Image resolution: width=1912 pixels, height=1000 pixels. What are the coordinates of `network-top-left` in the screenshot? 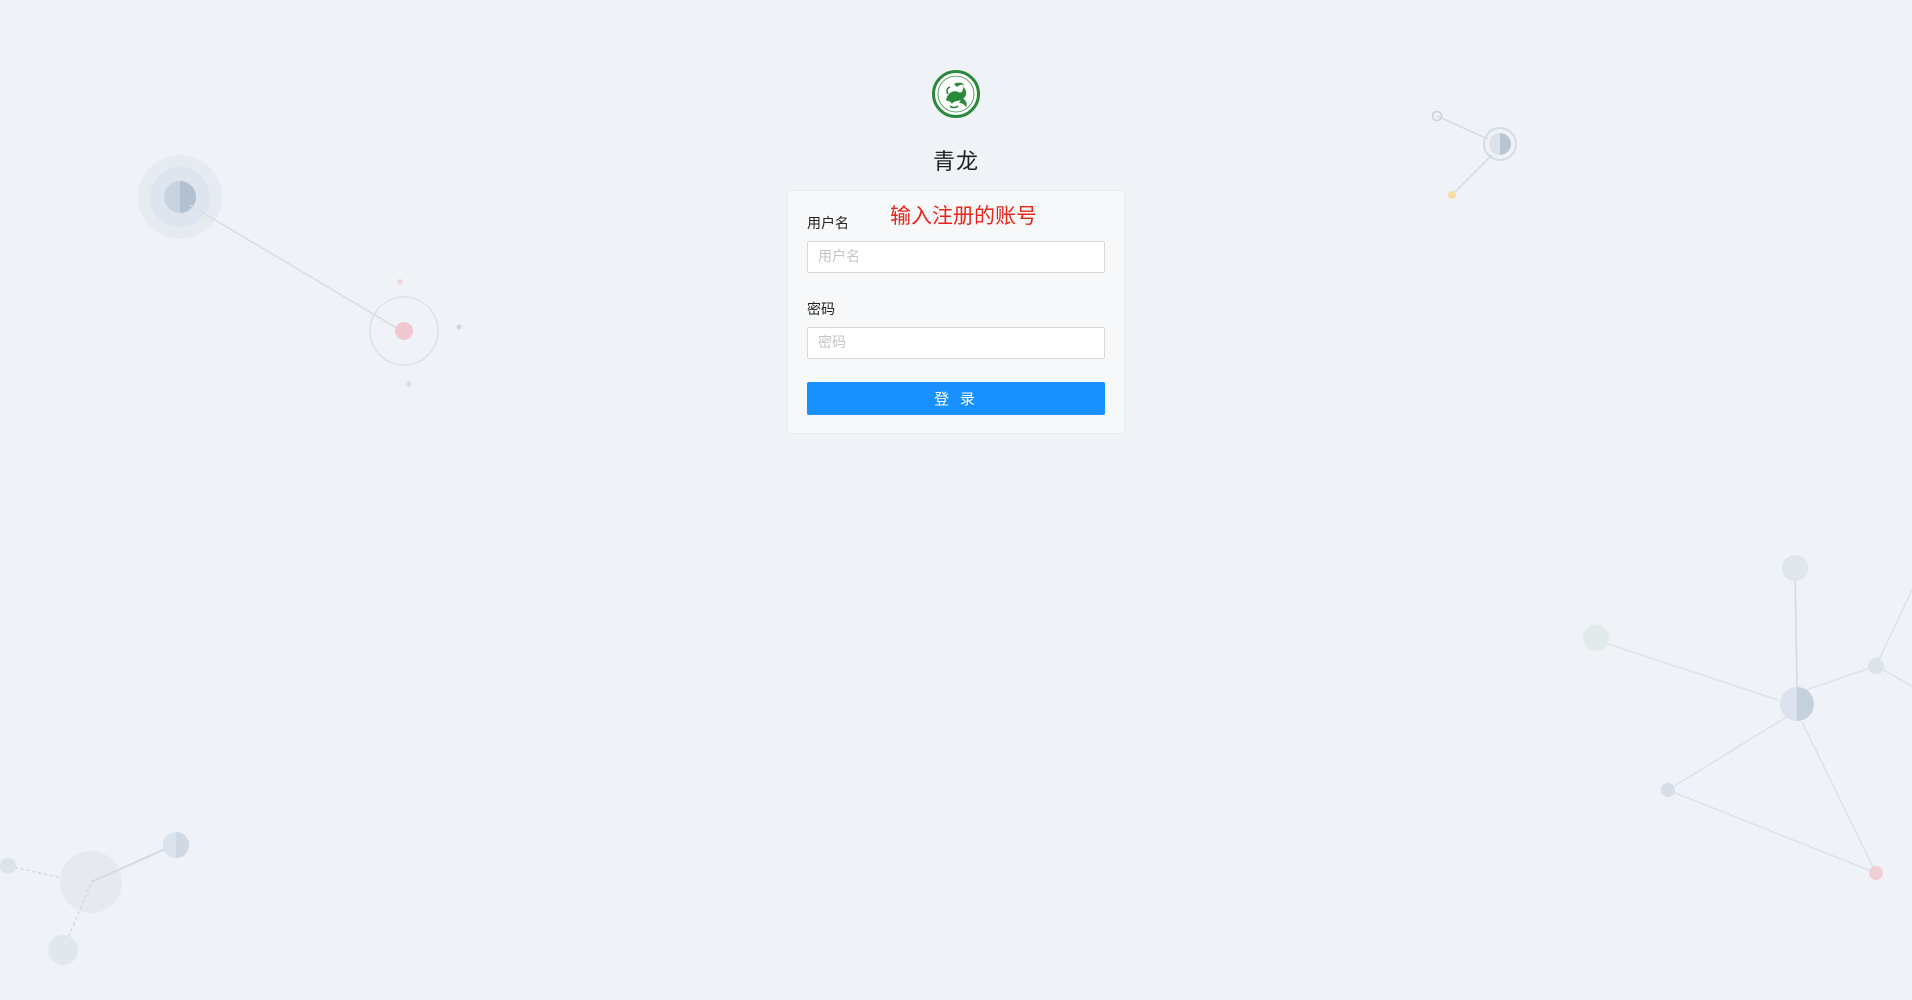 It's located at (300, 271).